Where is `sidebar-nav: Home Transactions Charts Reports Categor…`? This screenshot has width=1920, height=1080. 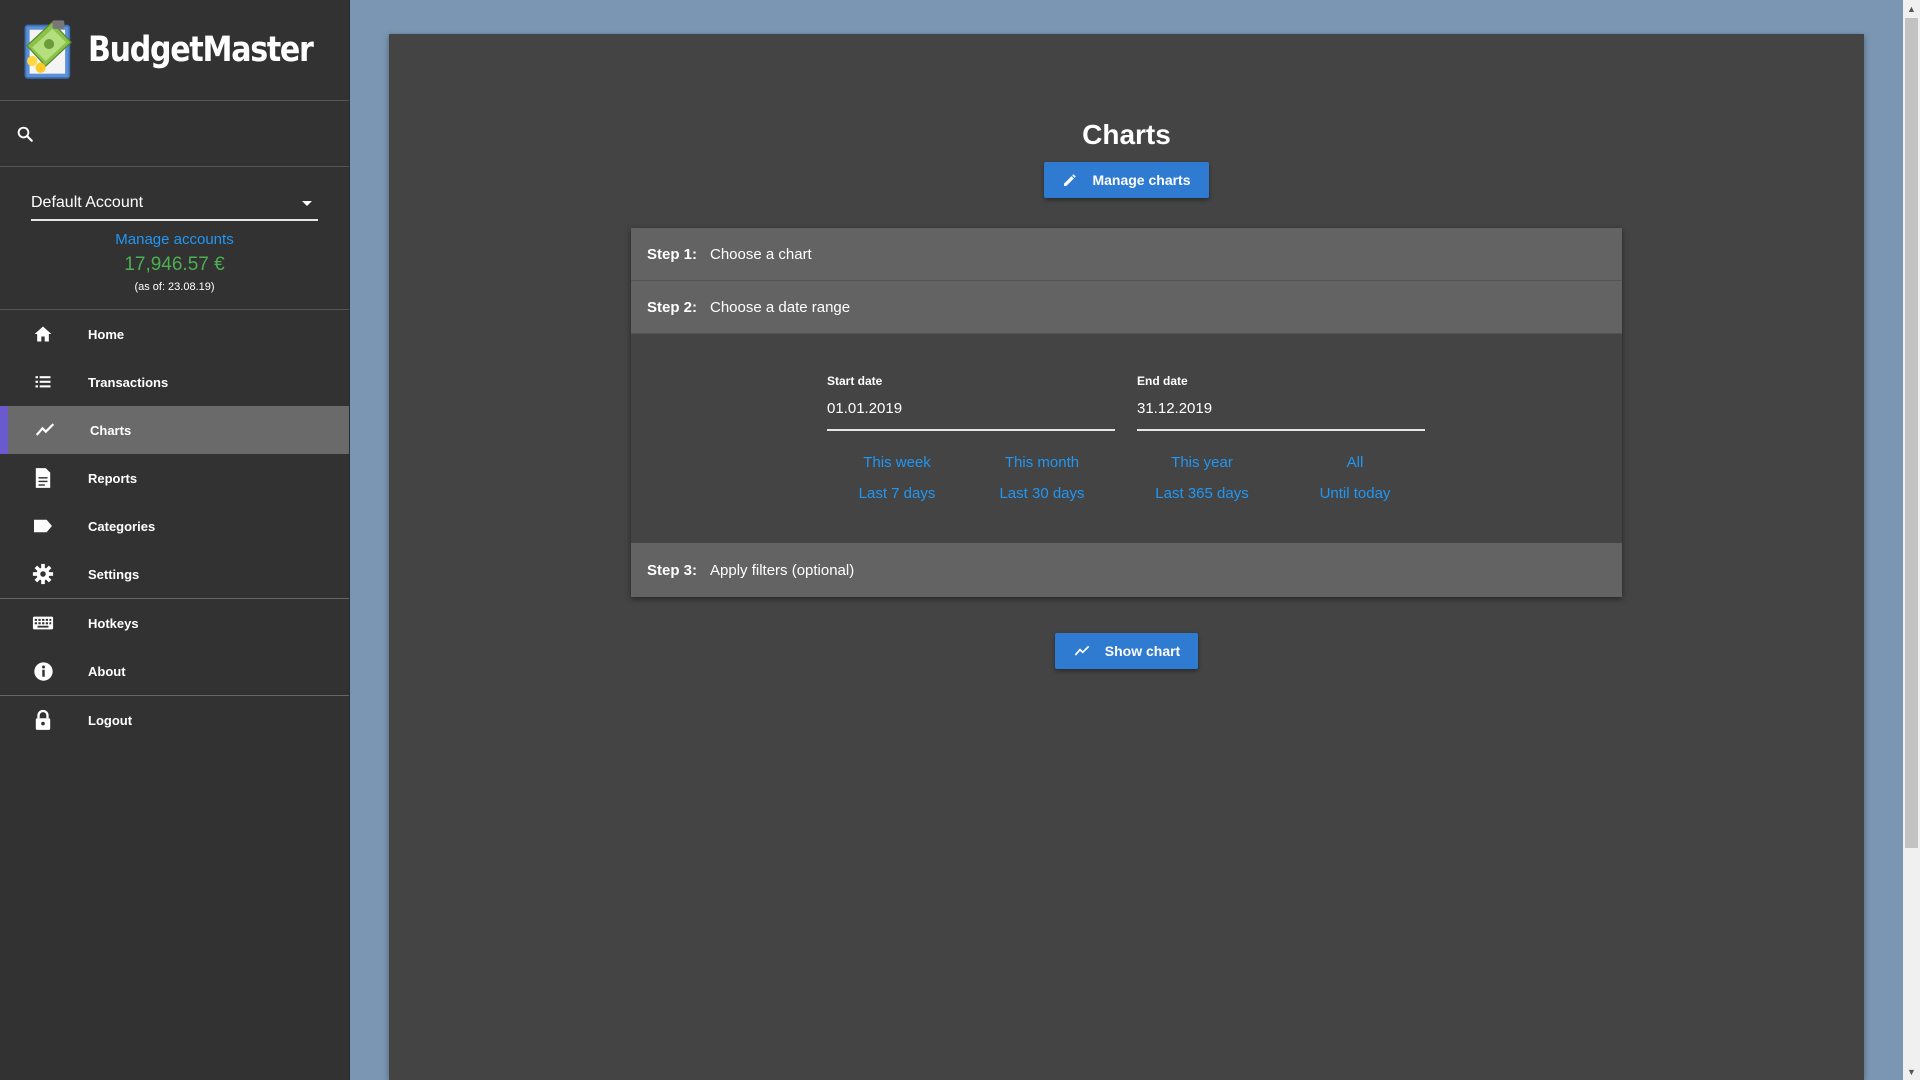
sidebar-nav: Home Transactions Charts Reports Categor… is located at coordinates (174, 454).